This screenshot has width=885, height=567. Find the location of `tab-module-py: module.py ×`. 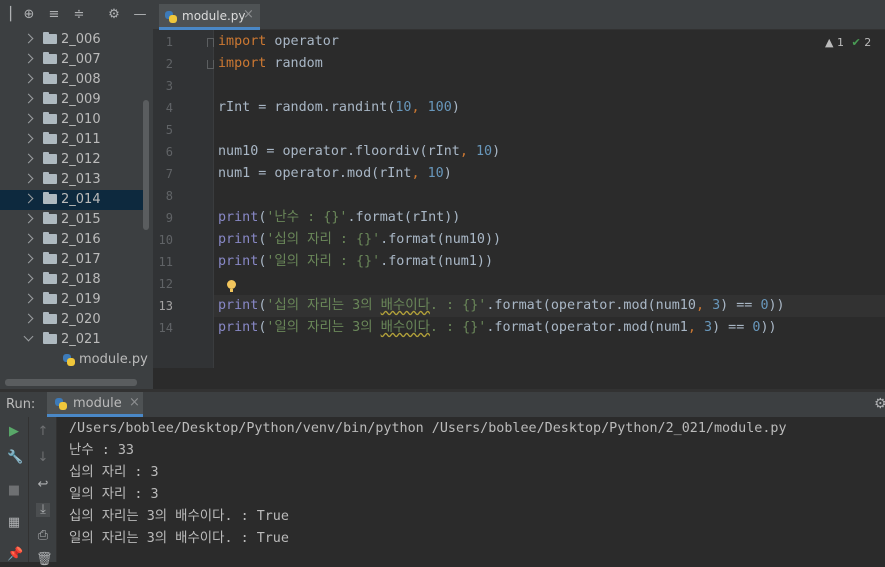

tab-module-py: module.py × is located at coordinates (209, 17).